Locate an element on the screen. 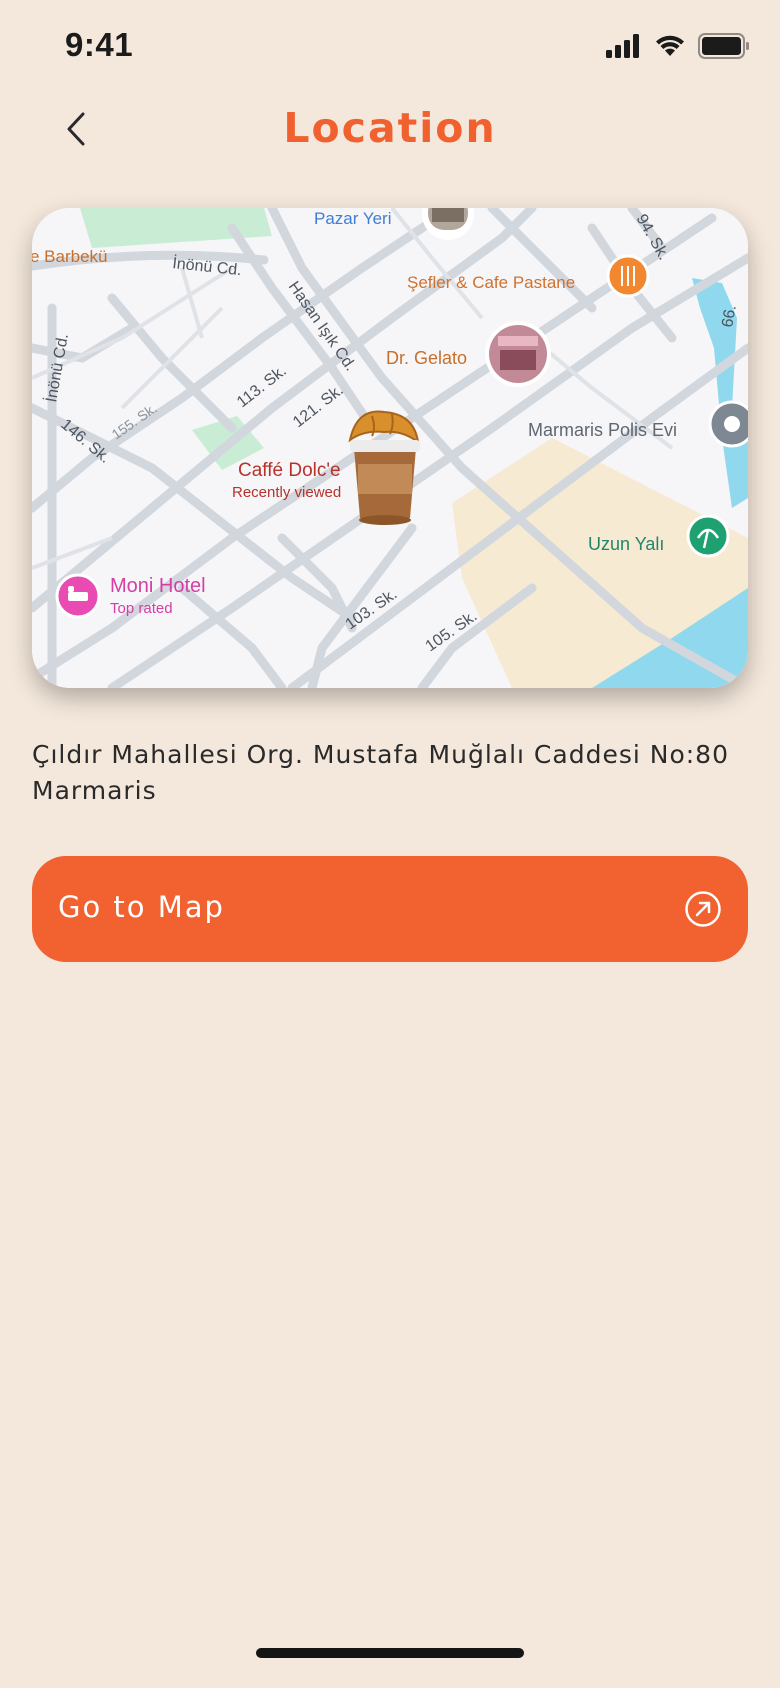 The height and width of the screenshot is (1688, 780). status-time: 9:41 is located at coordinates (99, 44).